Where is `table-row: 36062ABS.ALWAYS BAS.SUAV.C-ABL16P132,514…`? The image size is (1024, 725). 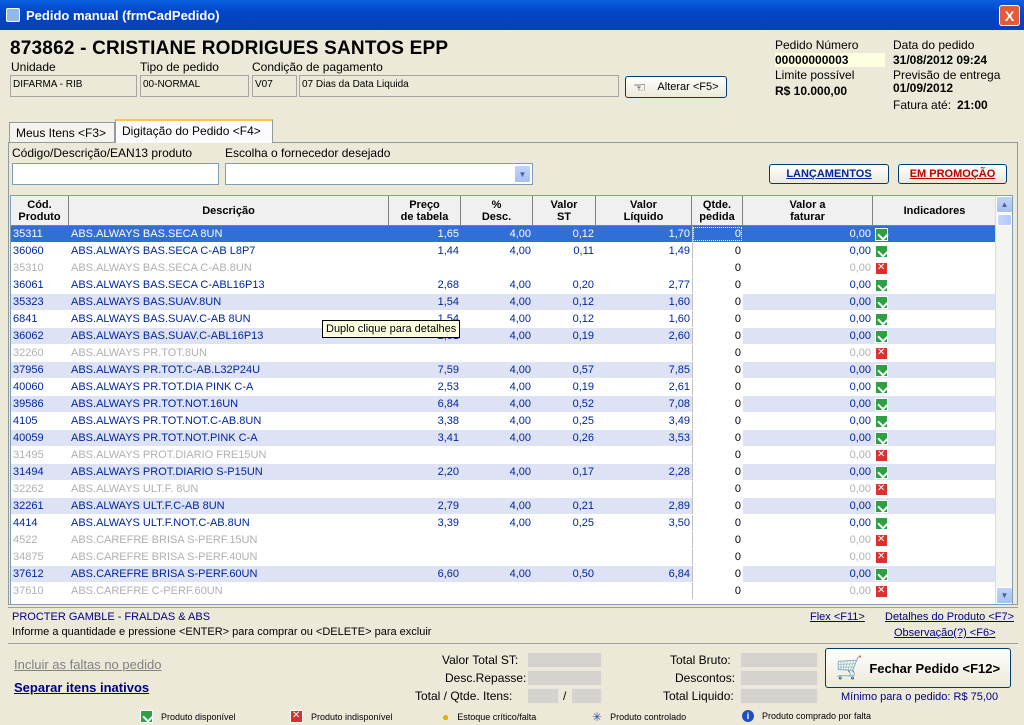 table-row: 36062ABS.ALWAYS BAS.SUAV.C-ABL16P132,514… is located at coordinates (503, 336).